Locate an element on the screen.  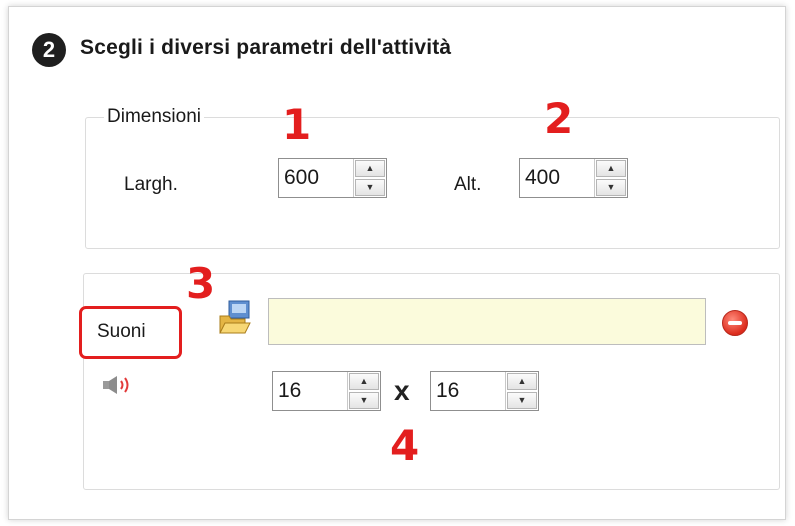
step-number-badge: 2 is located at coordinates (49, 50).